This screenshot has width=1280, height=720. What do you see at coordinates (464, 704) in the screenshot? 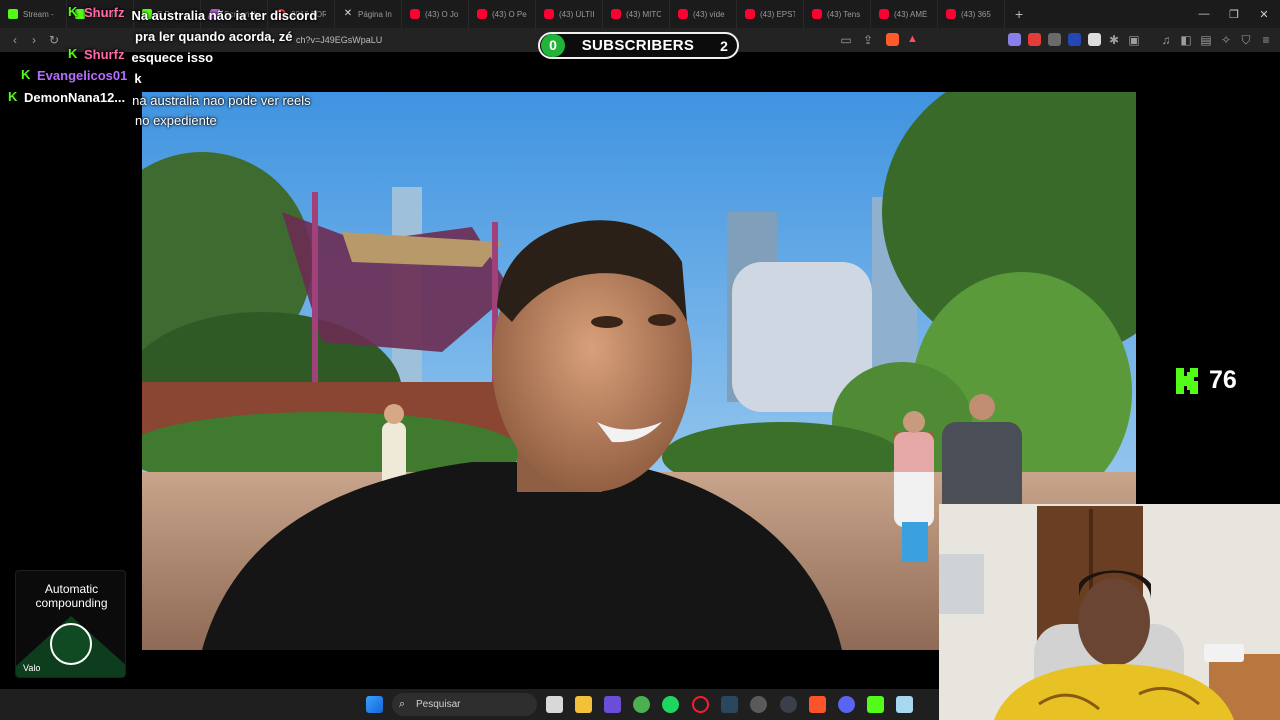
I see `taskbar-search: ⌕ Pesquisar` at bounding box center [464, 704].